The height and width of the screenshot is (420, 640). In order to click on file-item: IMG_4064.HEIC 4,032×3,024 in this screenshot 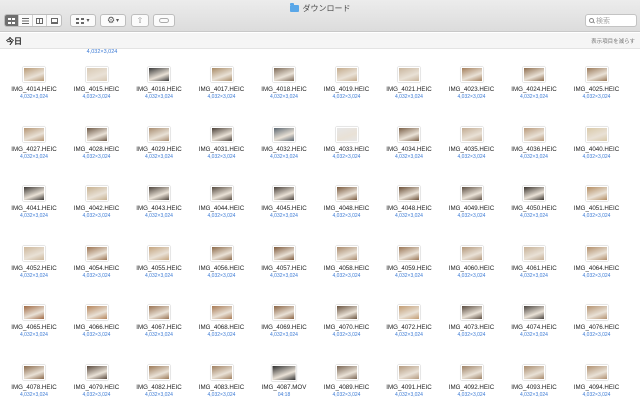, I will do `click(597, 268)`.